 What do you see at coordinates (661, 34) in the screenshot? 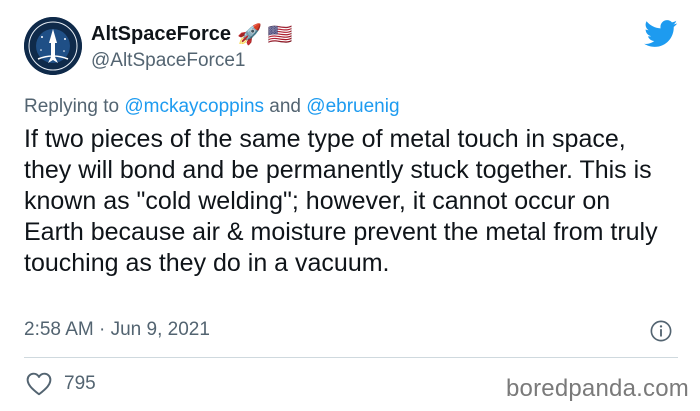
I see `twitter-bird-icon` at bounding box center [661, 34].